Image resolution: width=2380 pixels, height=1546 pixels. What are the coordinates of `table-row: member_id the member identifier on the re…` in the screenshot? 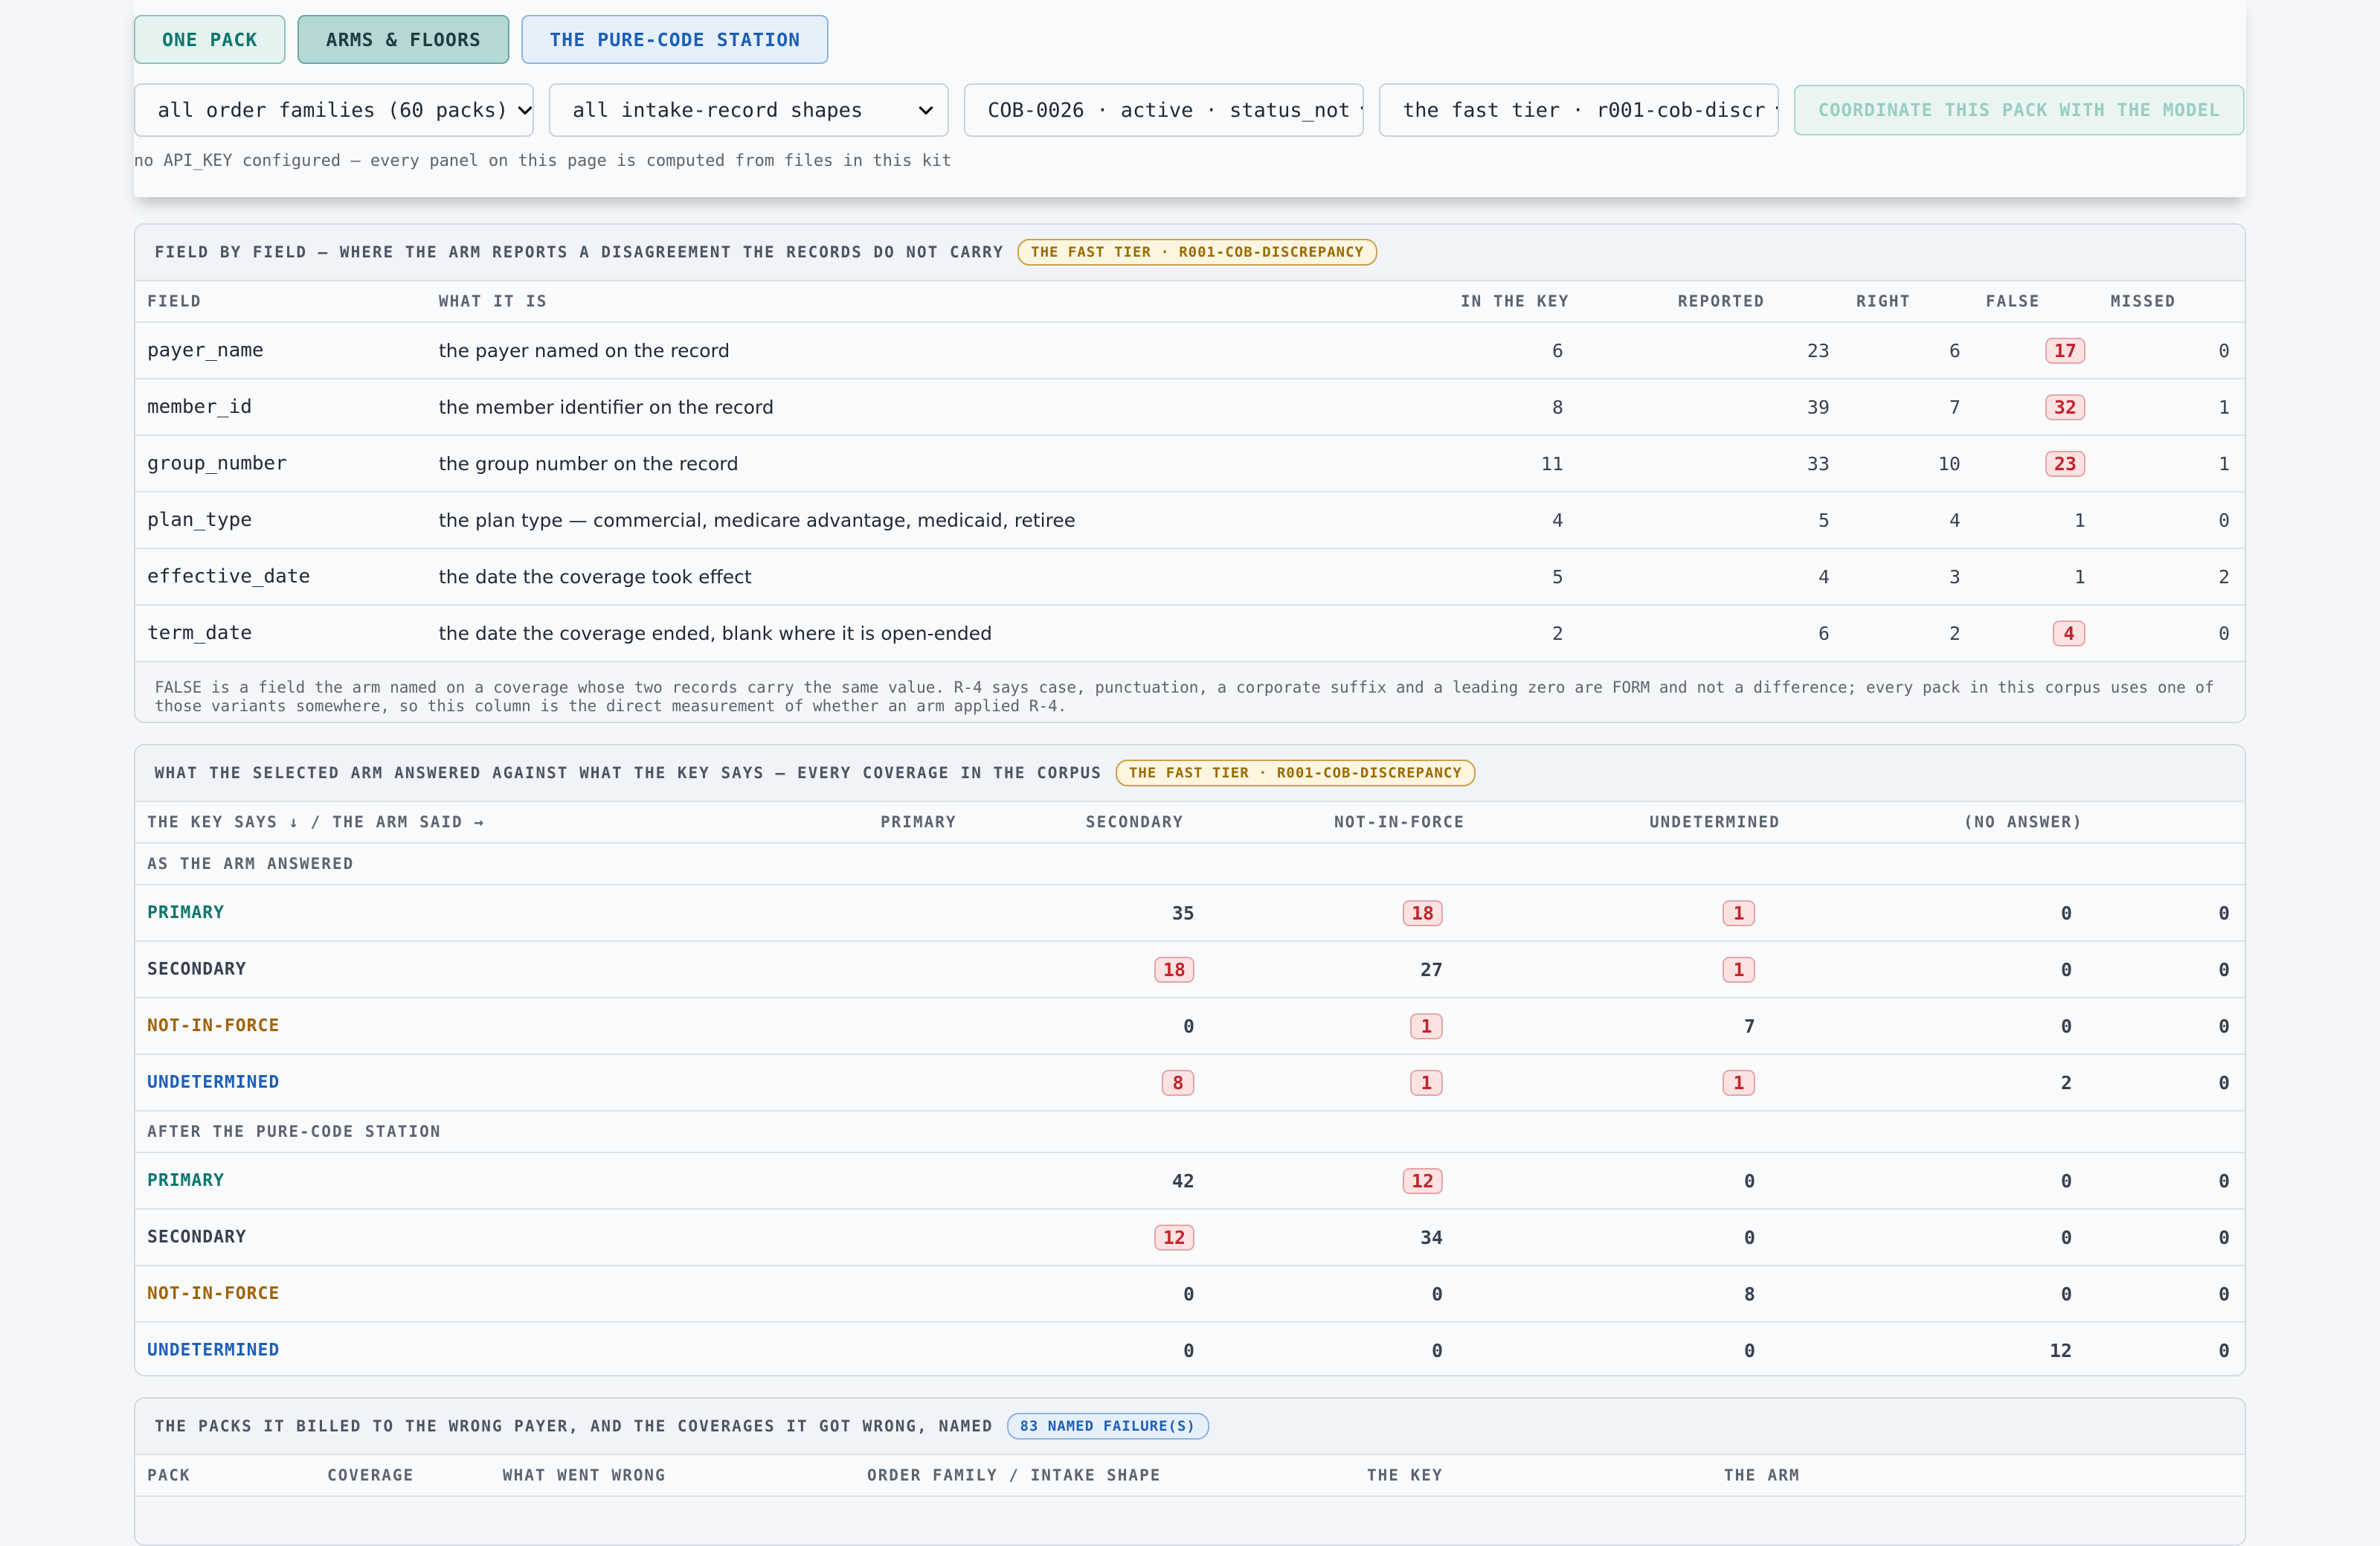 It's located at (1190, 407).